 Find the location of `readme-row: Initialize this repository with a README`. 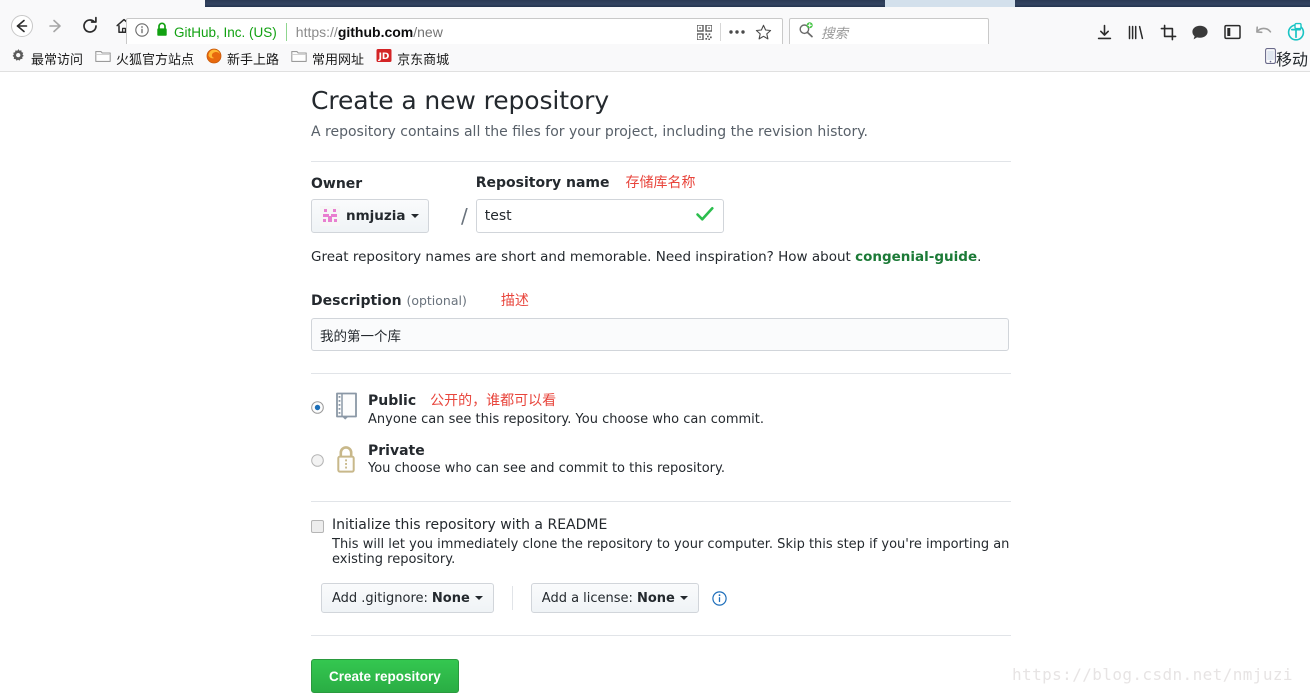

readme-row: Initialize this repository with a README is located at coordinates (661, 525).